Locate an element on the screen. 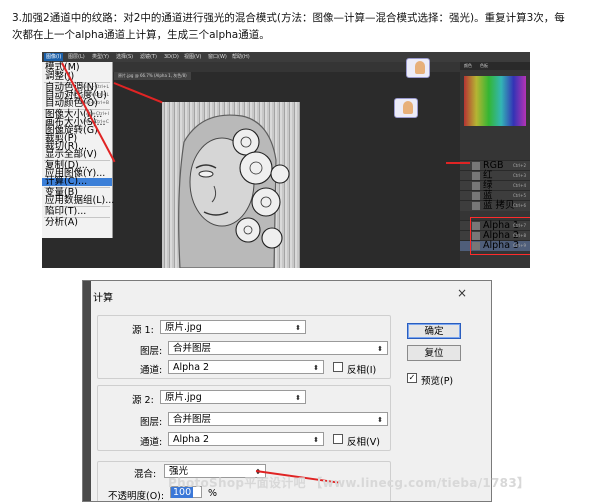 The height and width of the screenshot is (502, 590). blending-label: 混合: is located at coordinates (145, 474).